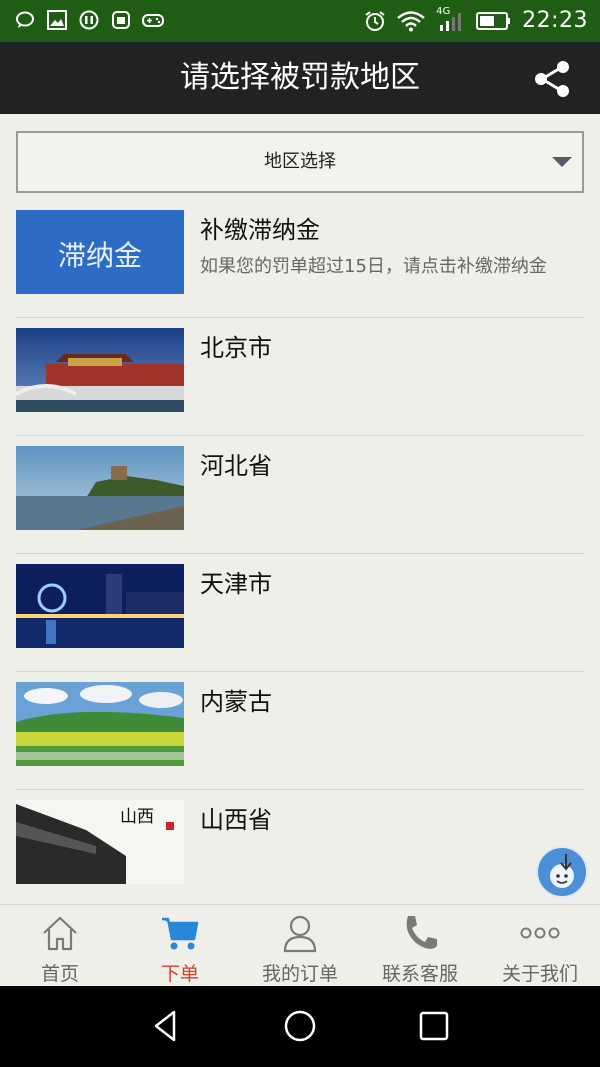 The width and height of the screenshot is (600, 1067). I want to click on list-item-title: 天津市, so click(236, 584).